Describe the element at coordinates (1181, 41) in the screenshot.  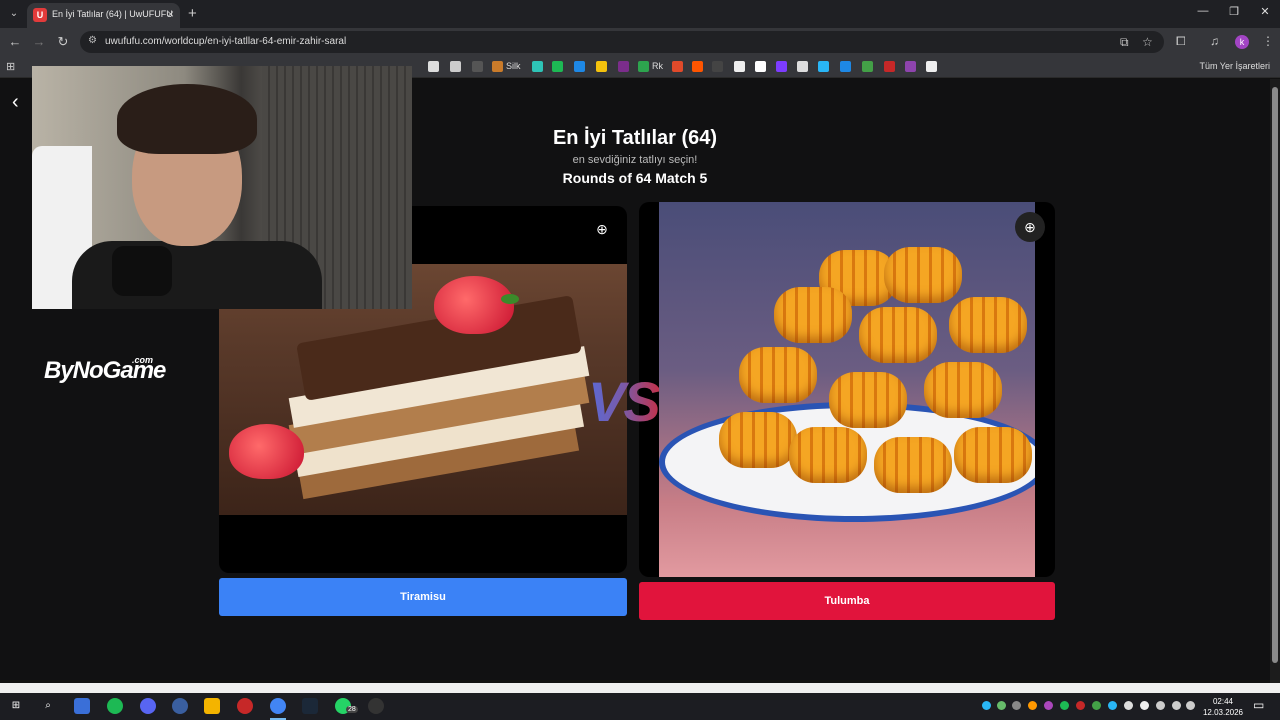
I see `extensions-icon: ⧠` at that location.